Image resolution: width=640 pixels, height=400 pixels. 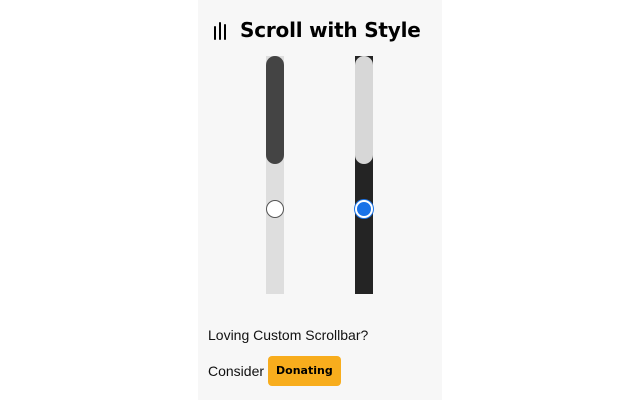 What do you see at coordinates (275, 110) in the screenshot?
I see `scrollbar-thumb-light` at bounding box center [275, 110].